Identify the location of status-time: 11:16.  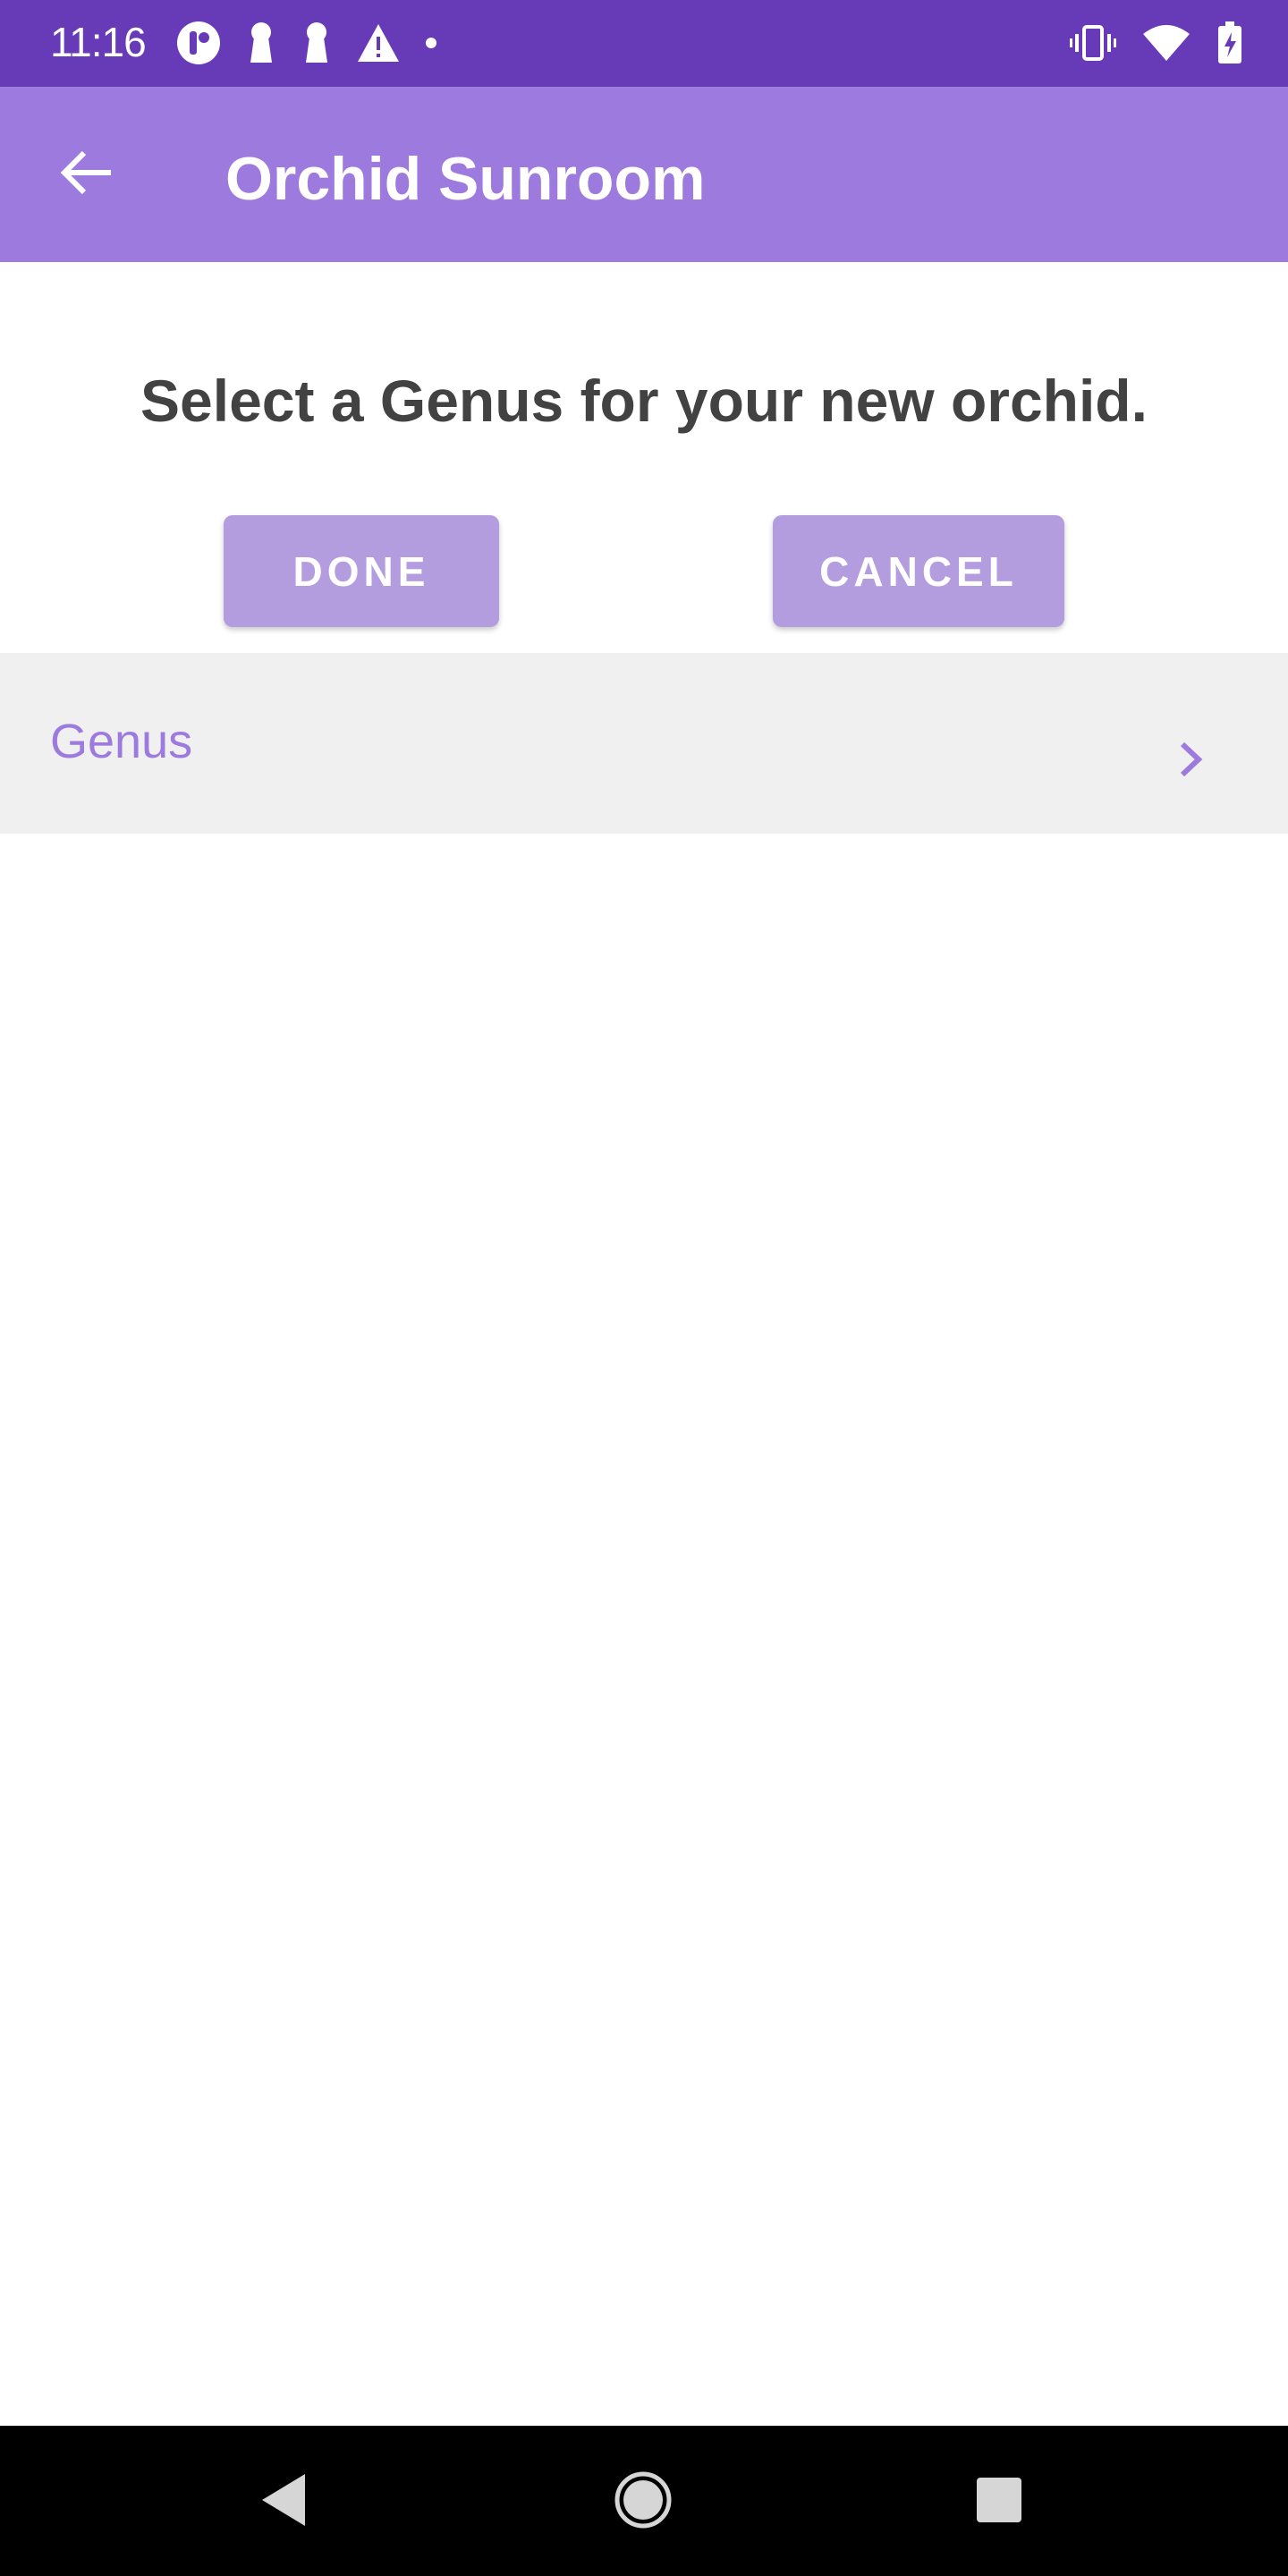
(98, 42).